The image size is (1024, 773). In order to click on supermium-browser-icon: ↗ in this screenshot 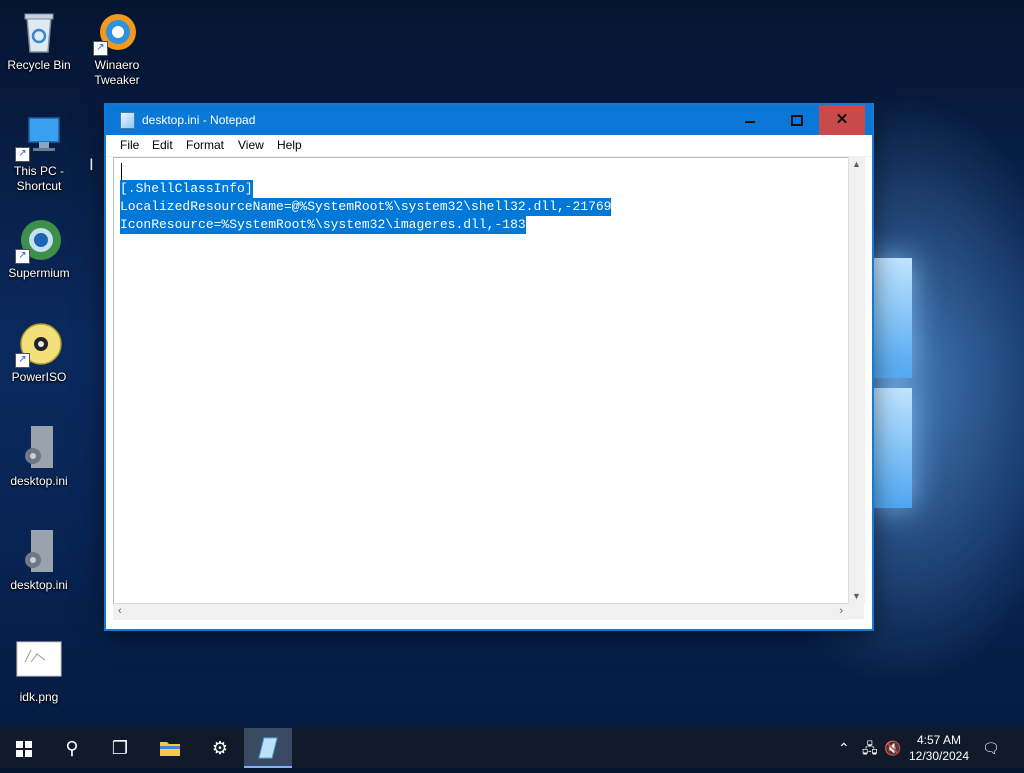, I will do `click(39, 240)`.